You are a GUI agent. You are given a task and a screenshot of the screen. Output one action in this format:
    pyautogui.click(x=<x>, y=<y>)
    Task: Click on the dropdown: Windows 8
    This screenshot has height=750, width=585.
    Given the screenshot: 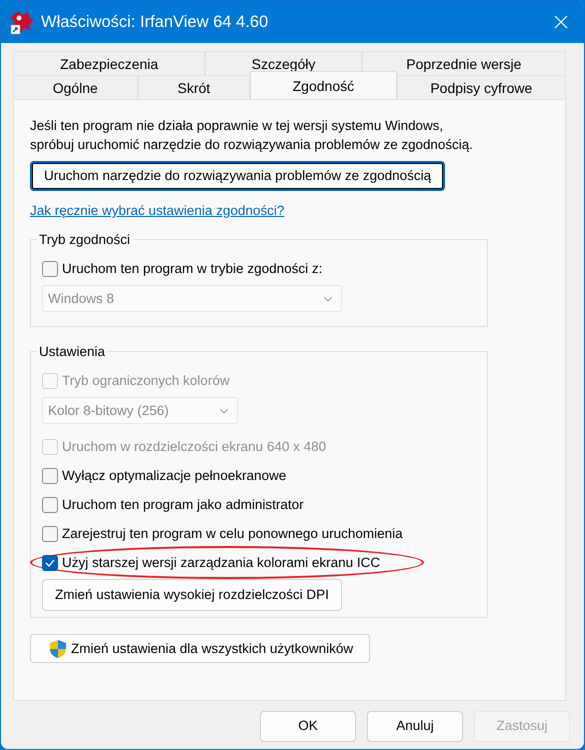 What is the action you would take?
    pyautogui.click(x=192, y=298)
    